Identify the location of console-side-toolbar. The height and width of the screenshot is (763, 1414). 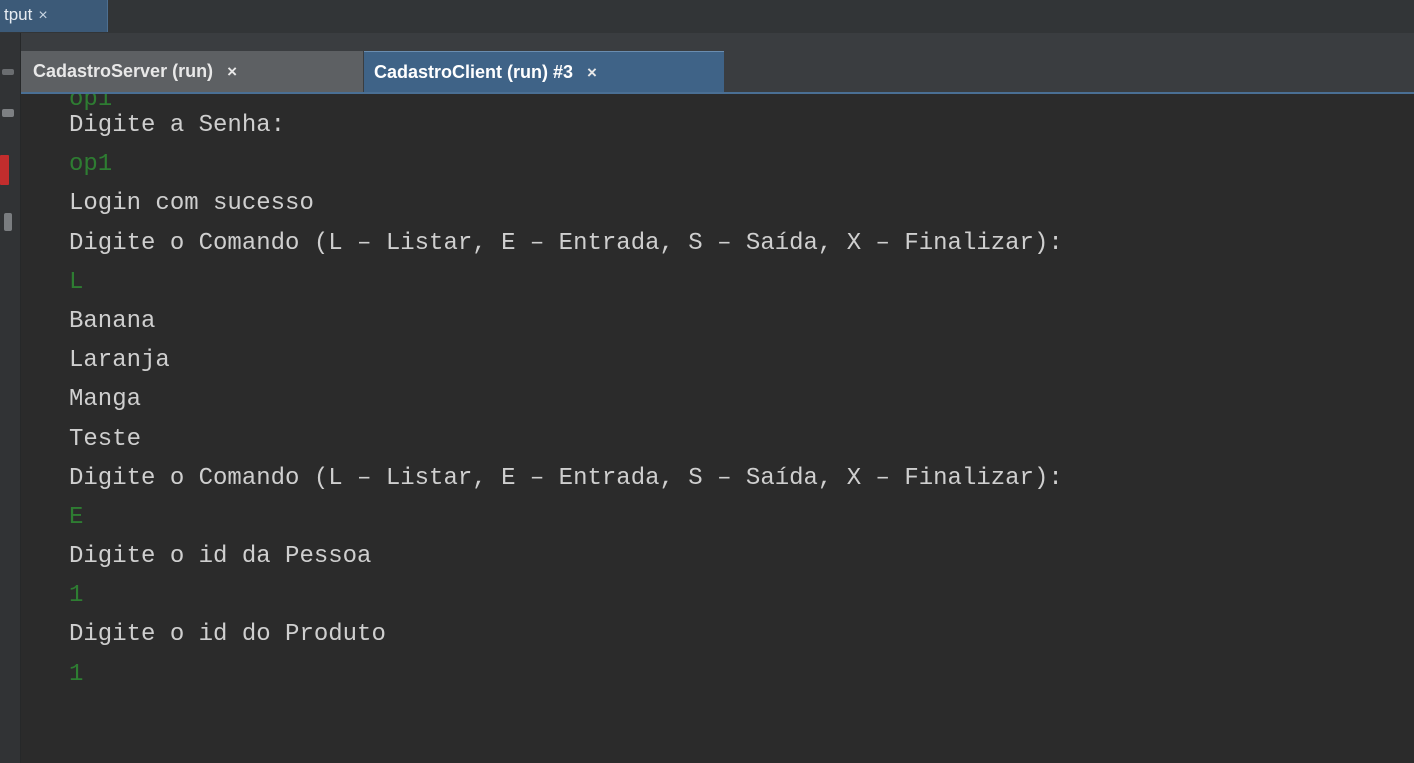
(10, 398).